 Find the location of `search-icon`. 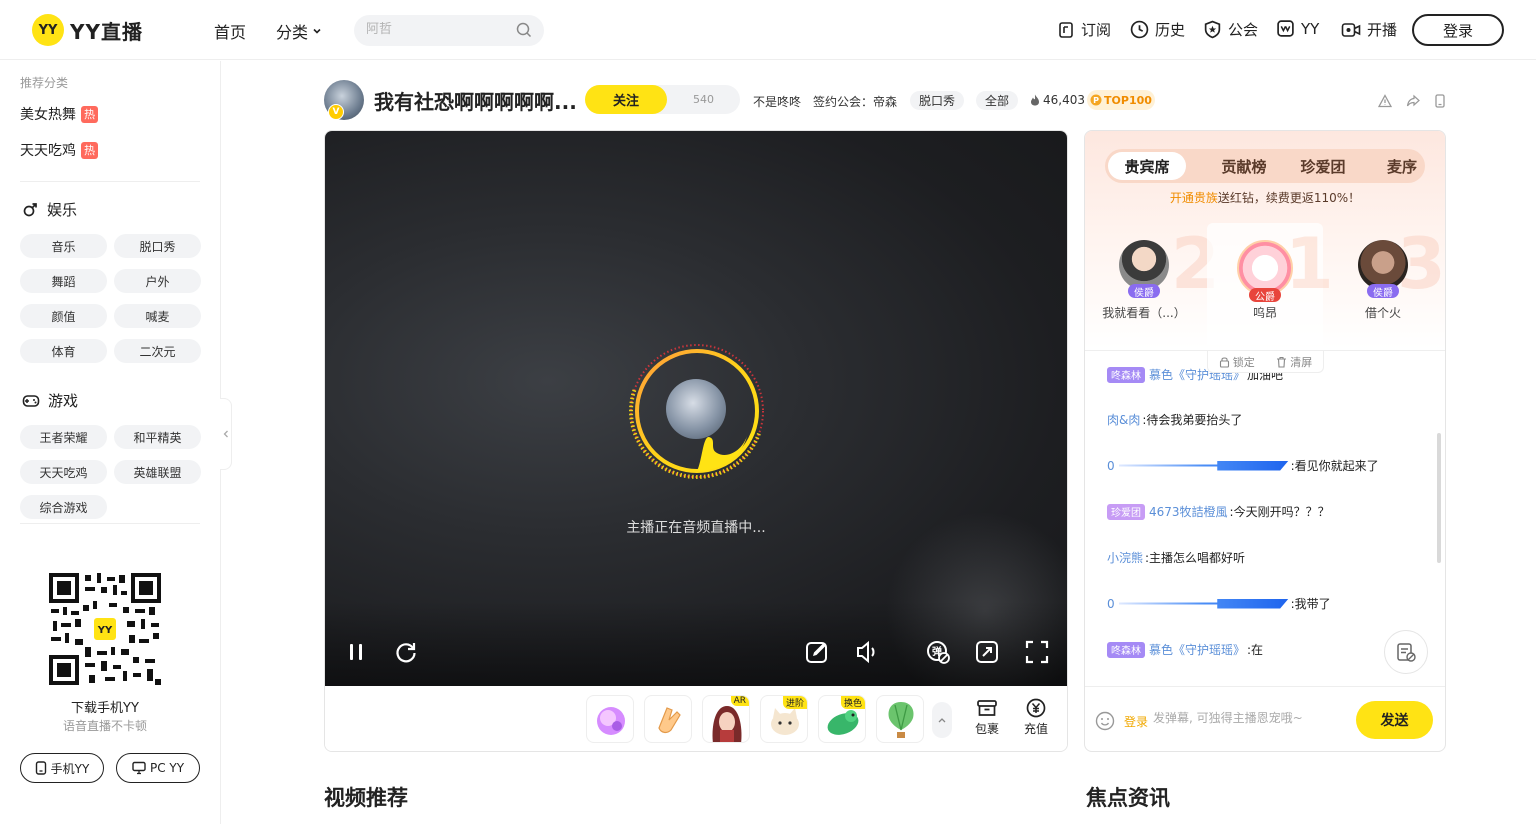

search-icon is located at coordinates (524, 30).